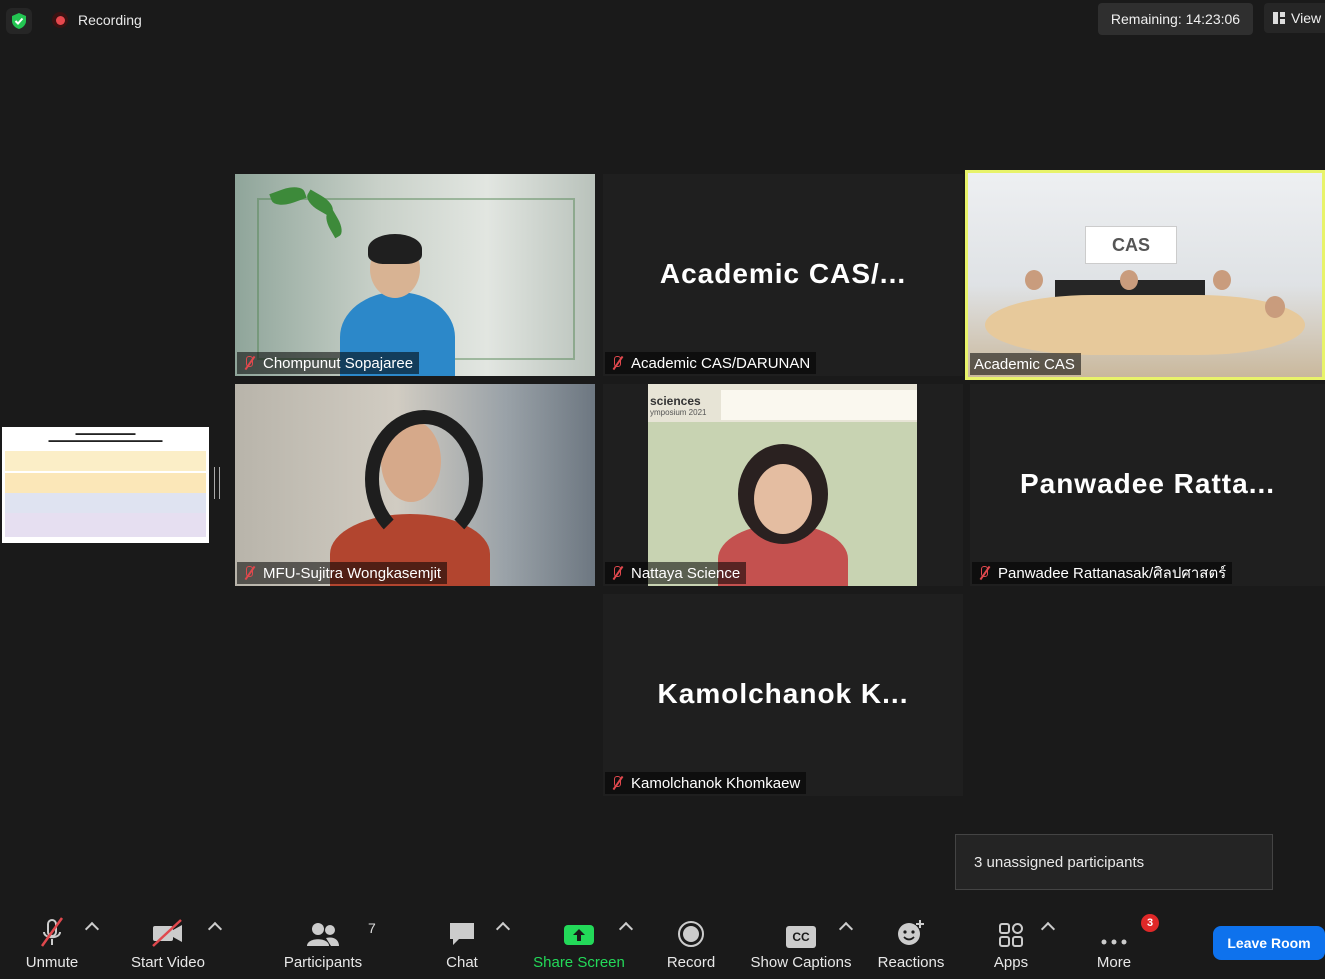 Image resolution: width=1325 pixels, height=979 pixels. What do you see at coordinates (338, 363) in the screenshot?
I see `participant-name: Chompunut Sopajaree` at bounding box center [338, 363].